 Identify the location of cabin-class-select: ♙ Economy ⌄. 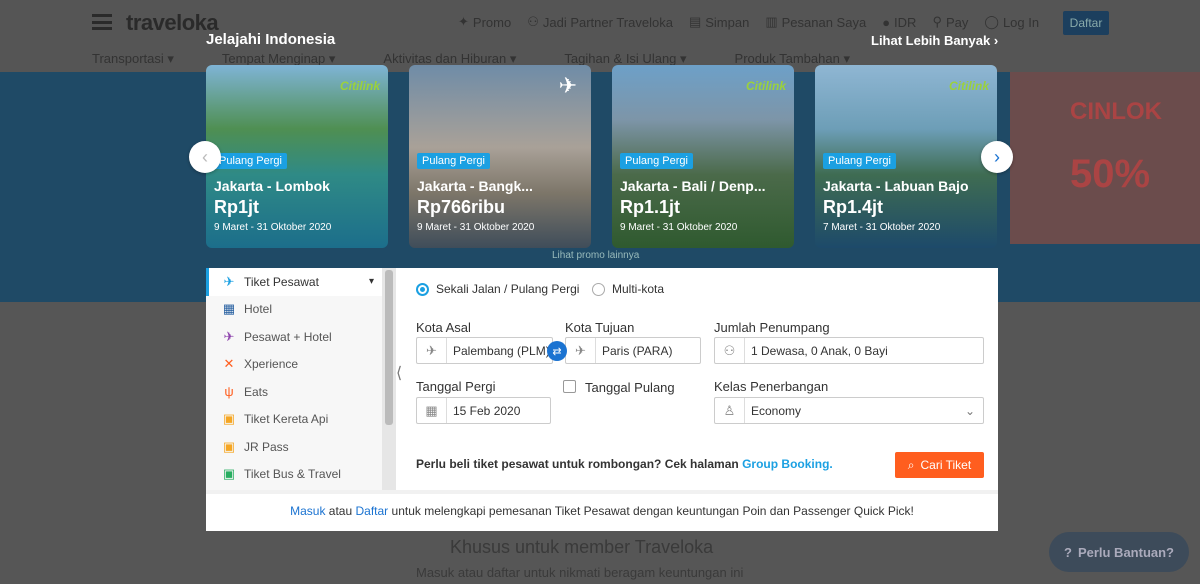
(849, 410).